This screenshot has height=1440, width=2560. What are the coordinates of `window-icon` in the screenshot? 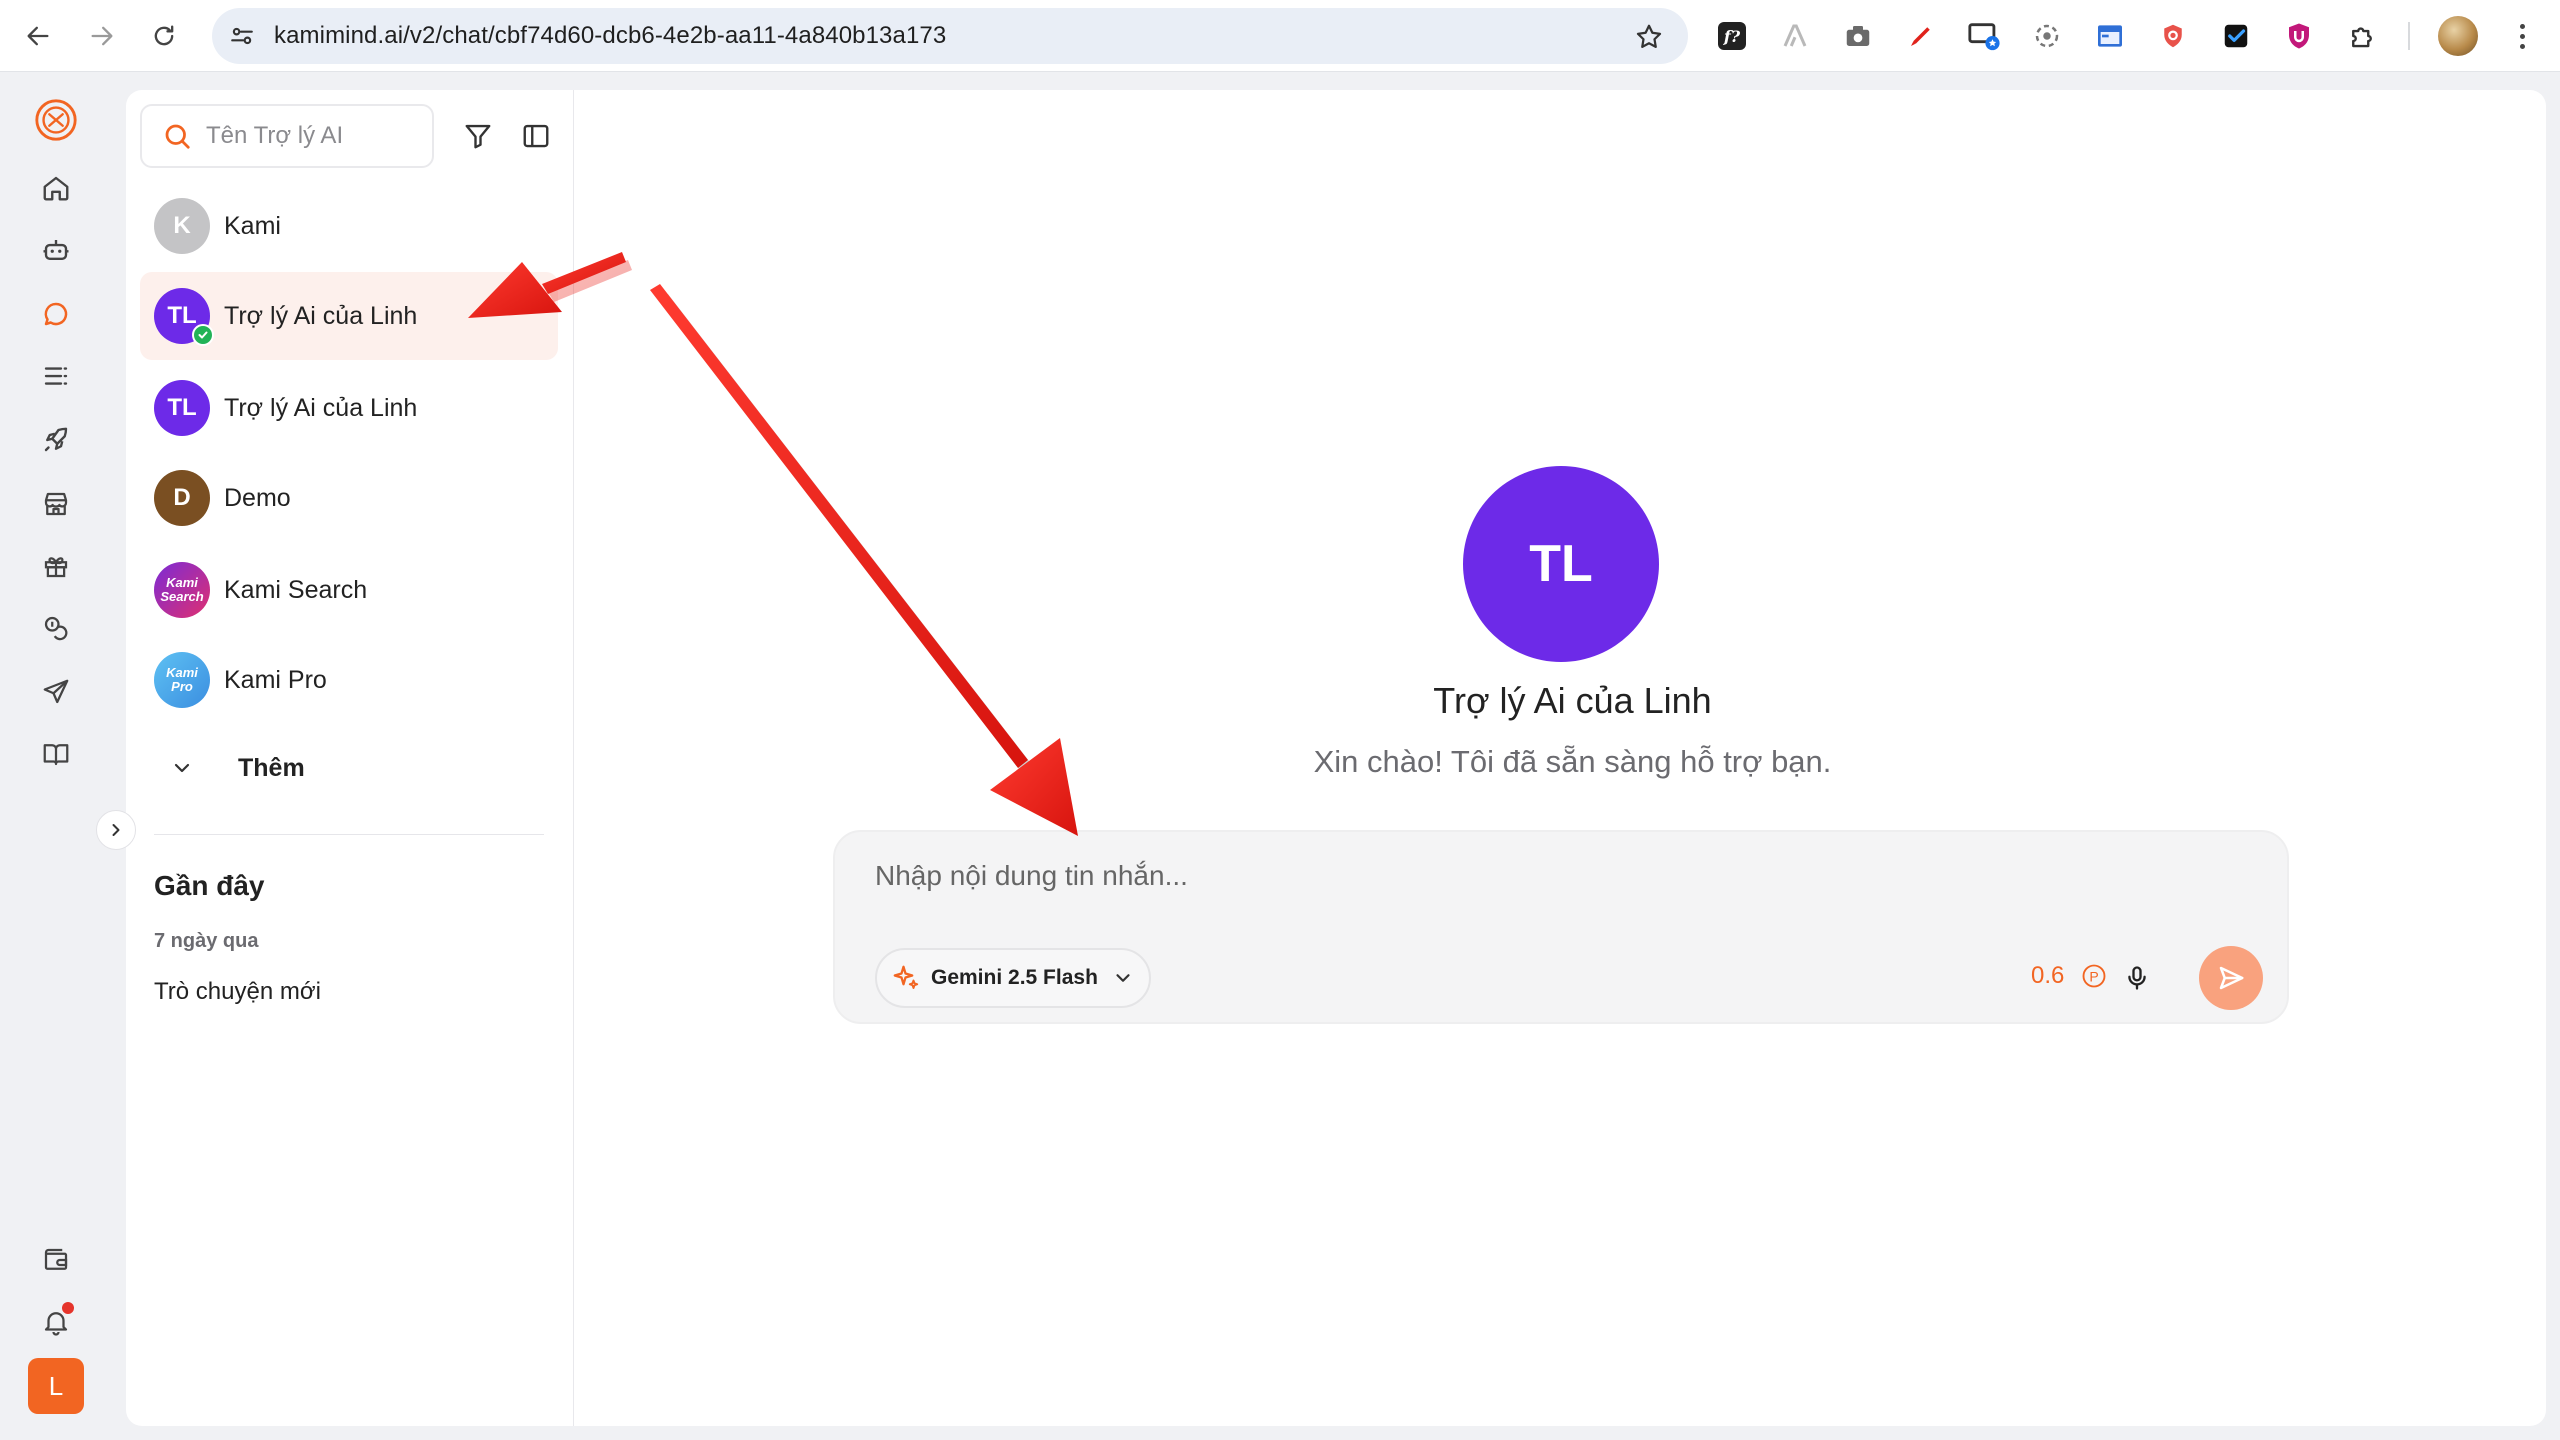 It's located at (2110, 36).